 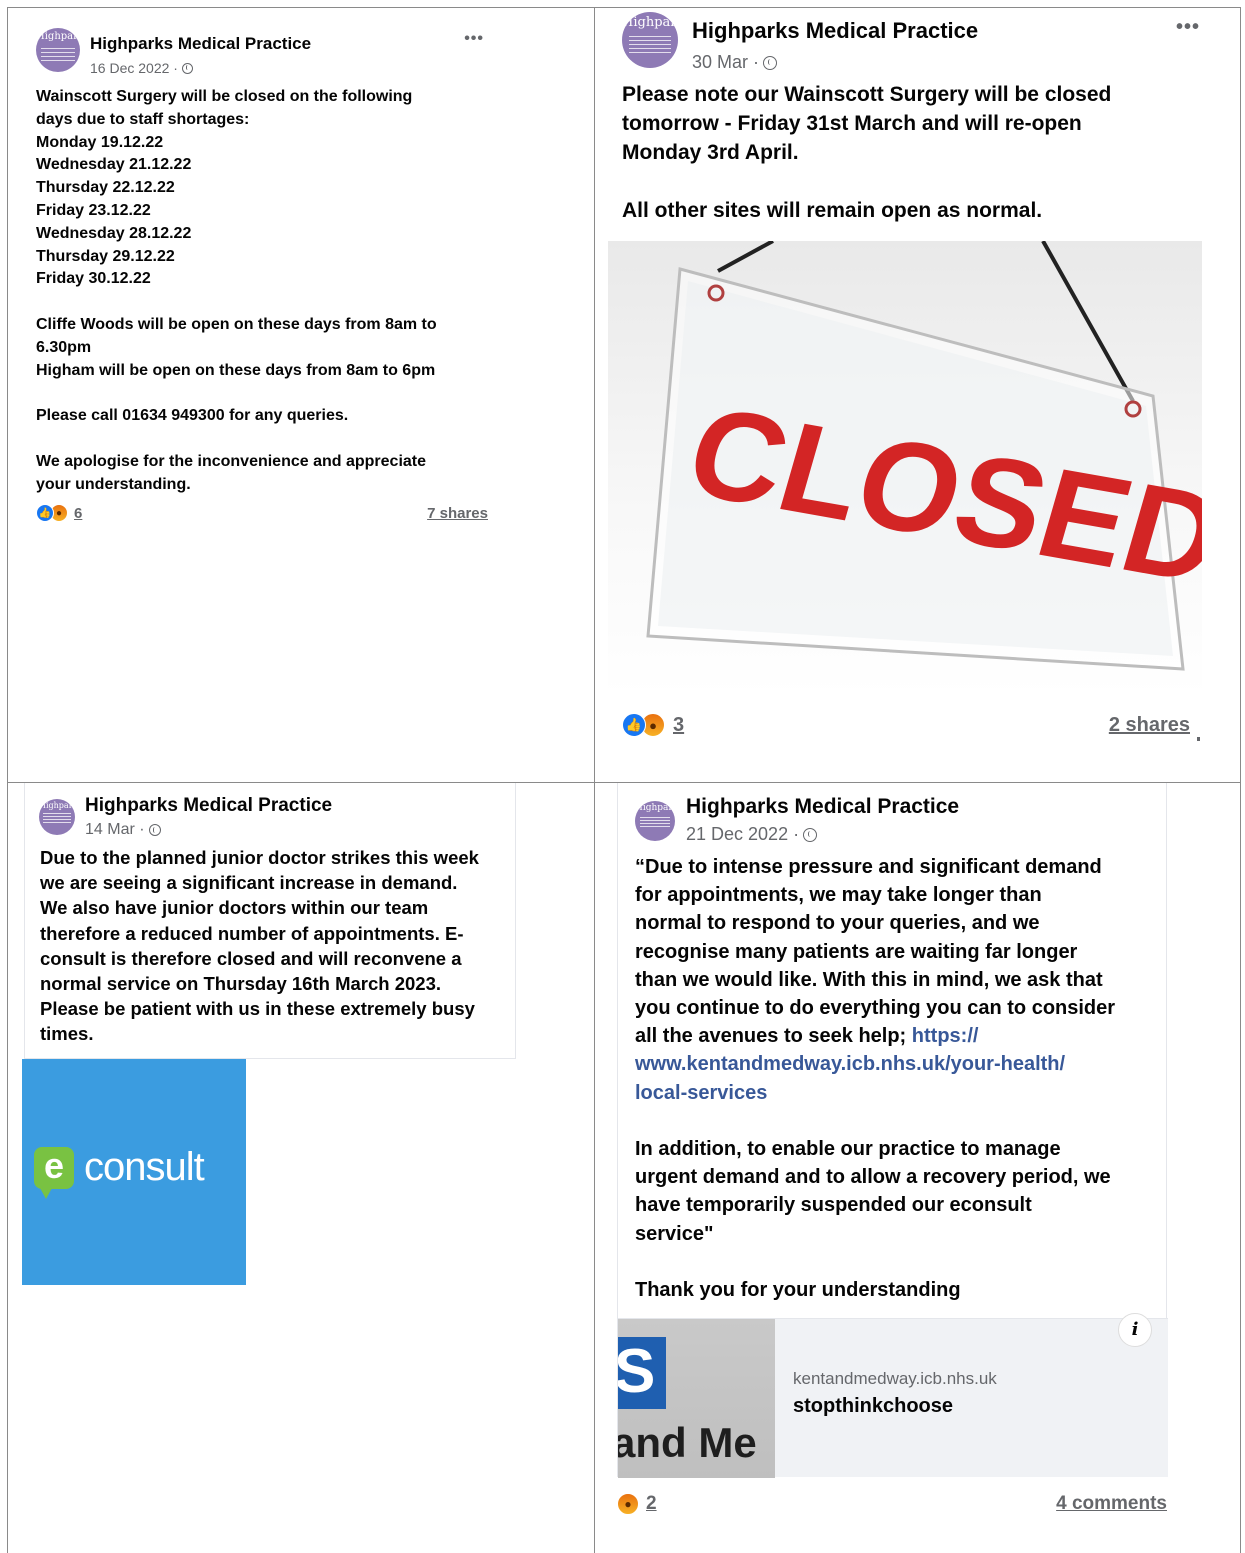 I want to click on post-date: 21 Dec 2022 ·, so click(x=742, y=834).